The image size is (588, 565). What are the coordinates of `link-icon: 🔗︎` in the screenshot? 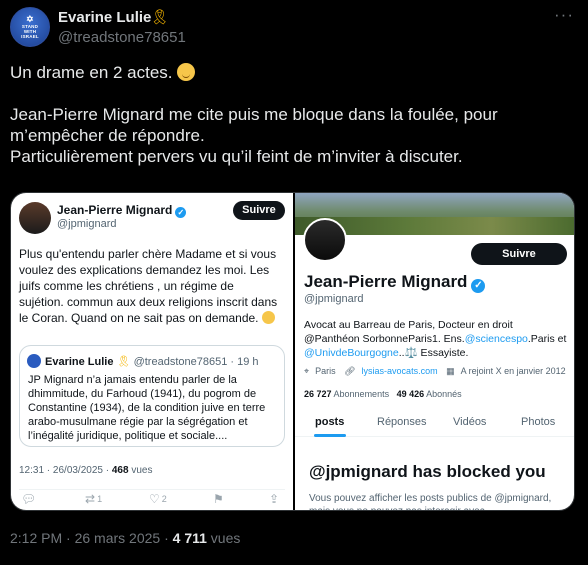 It's located at (350, 371).